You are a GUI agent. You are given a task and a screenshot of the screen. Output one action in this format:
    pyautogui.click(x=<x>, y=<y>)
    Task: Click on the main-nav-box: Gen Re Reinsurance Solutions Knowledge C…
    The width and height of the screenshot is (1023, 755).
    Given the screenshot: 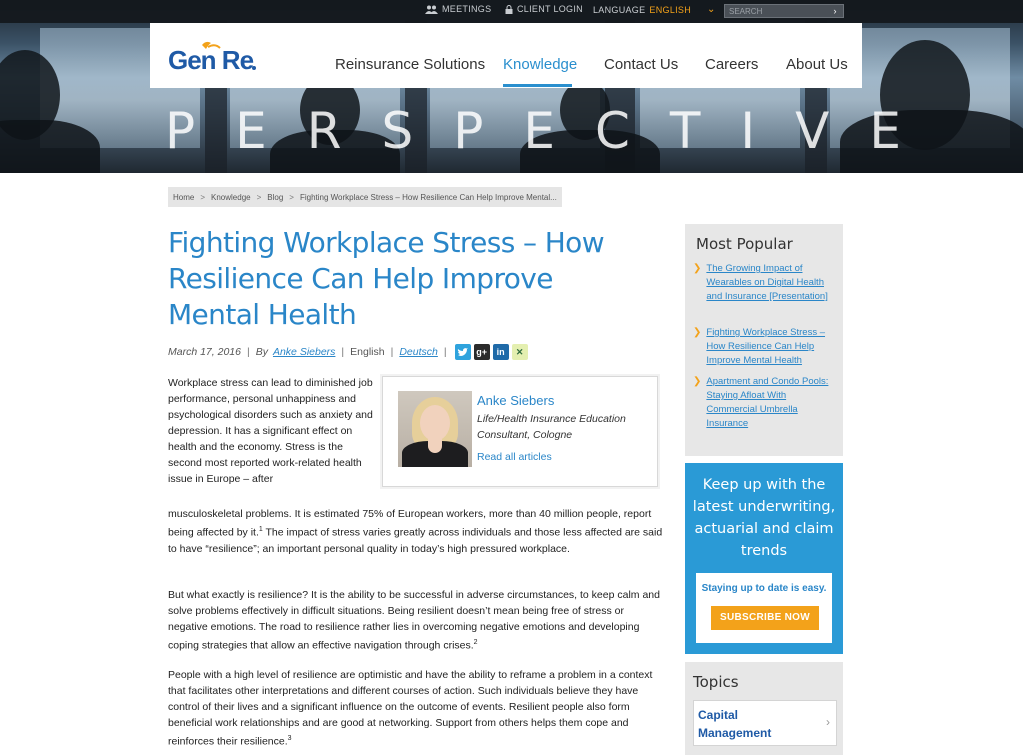 What is the action you would take?
    pyautogui.click(x=506, y=55)
    